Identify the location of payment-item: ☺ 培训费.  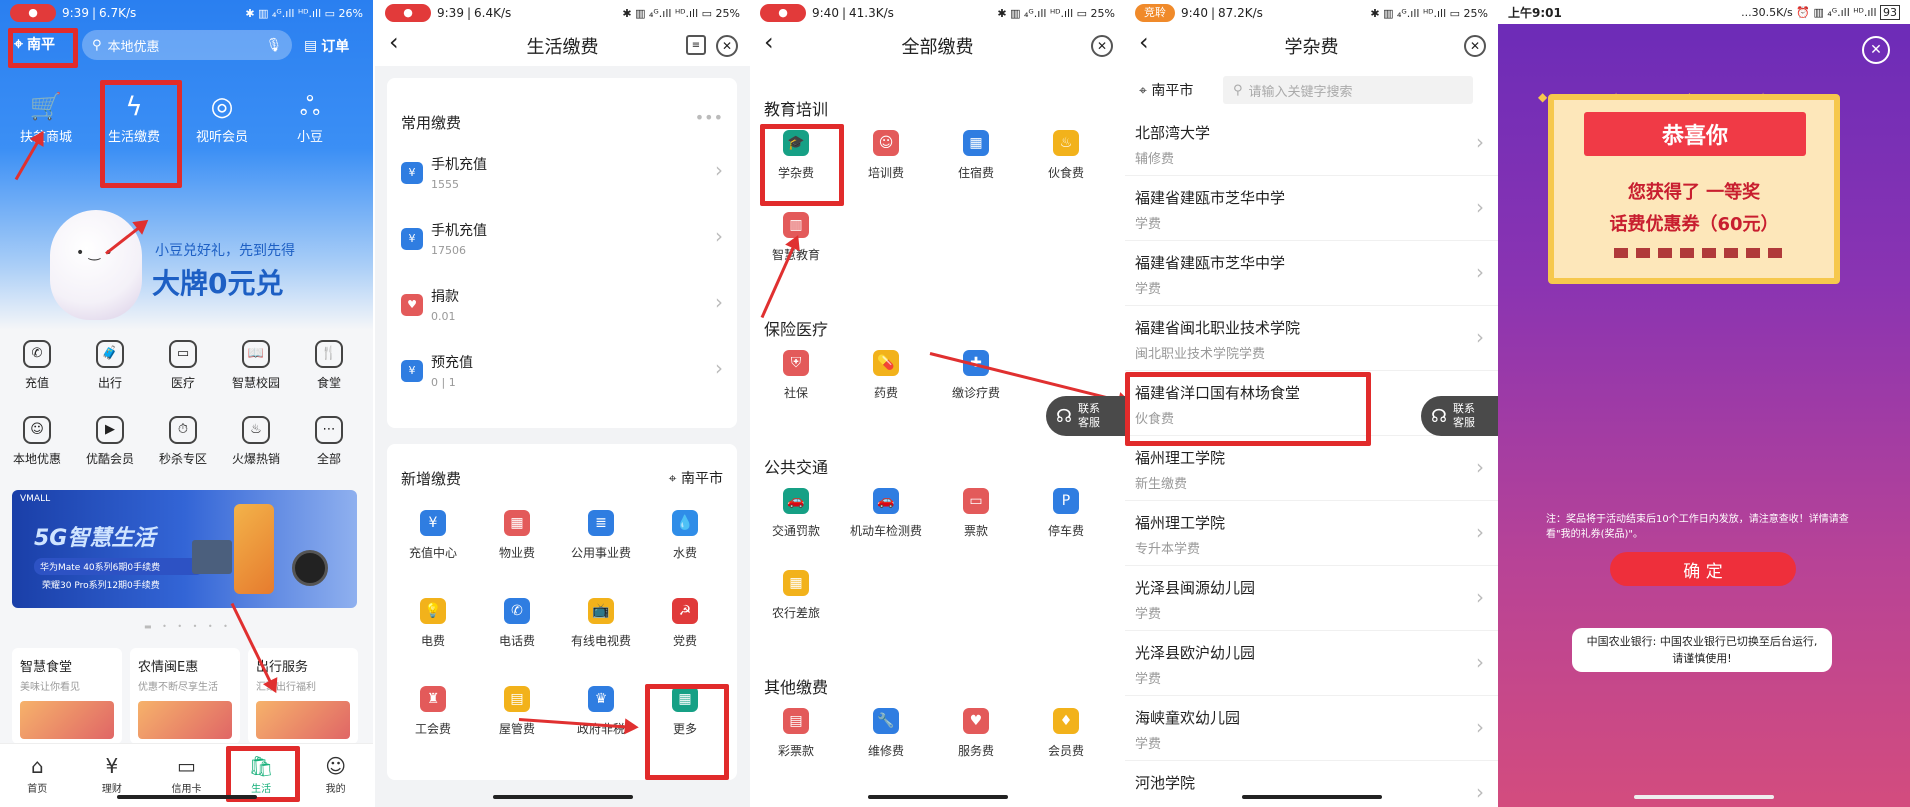
(886, 155).